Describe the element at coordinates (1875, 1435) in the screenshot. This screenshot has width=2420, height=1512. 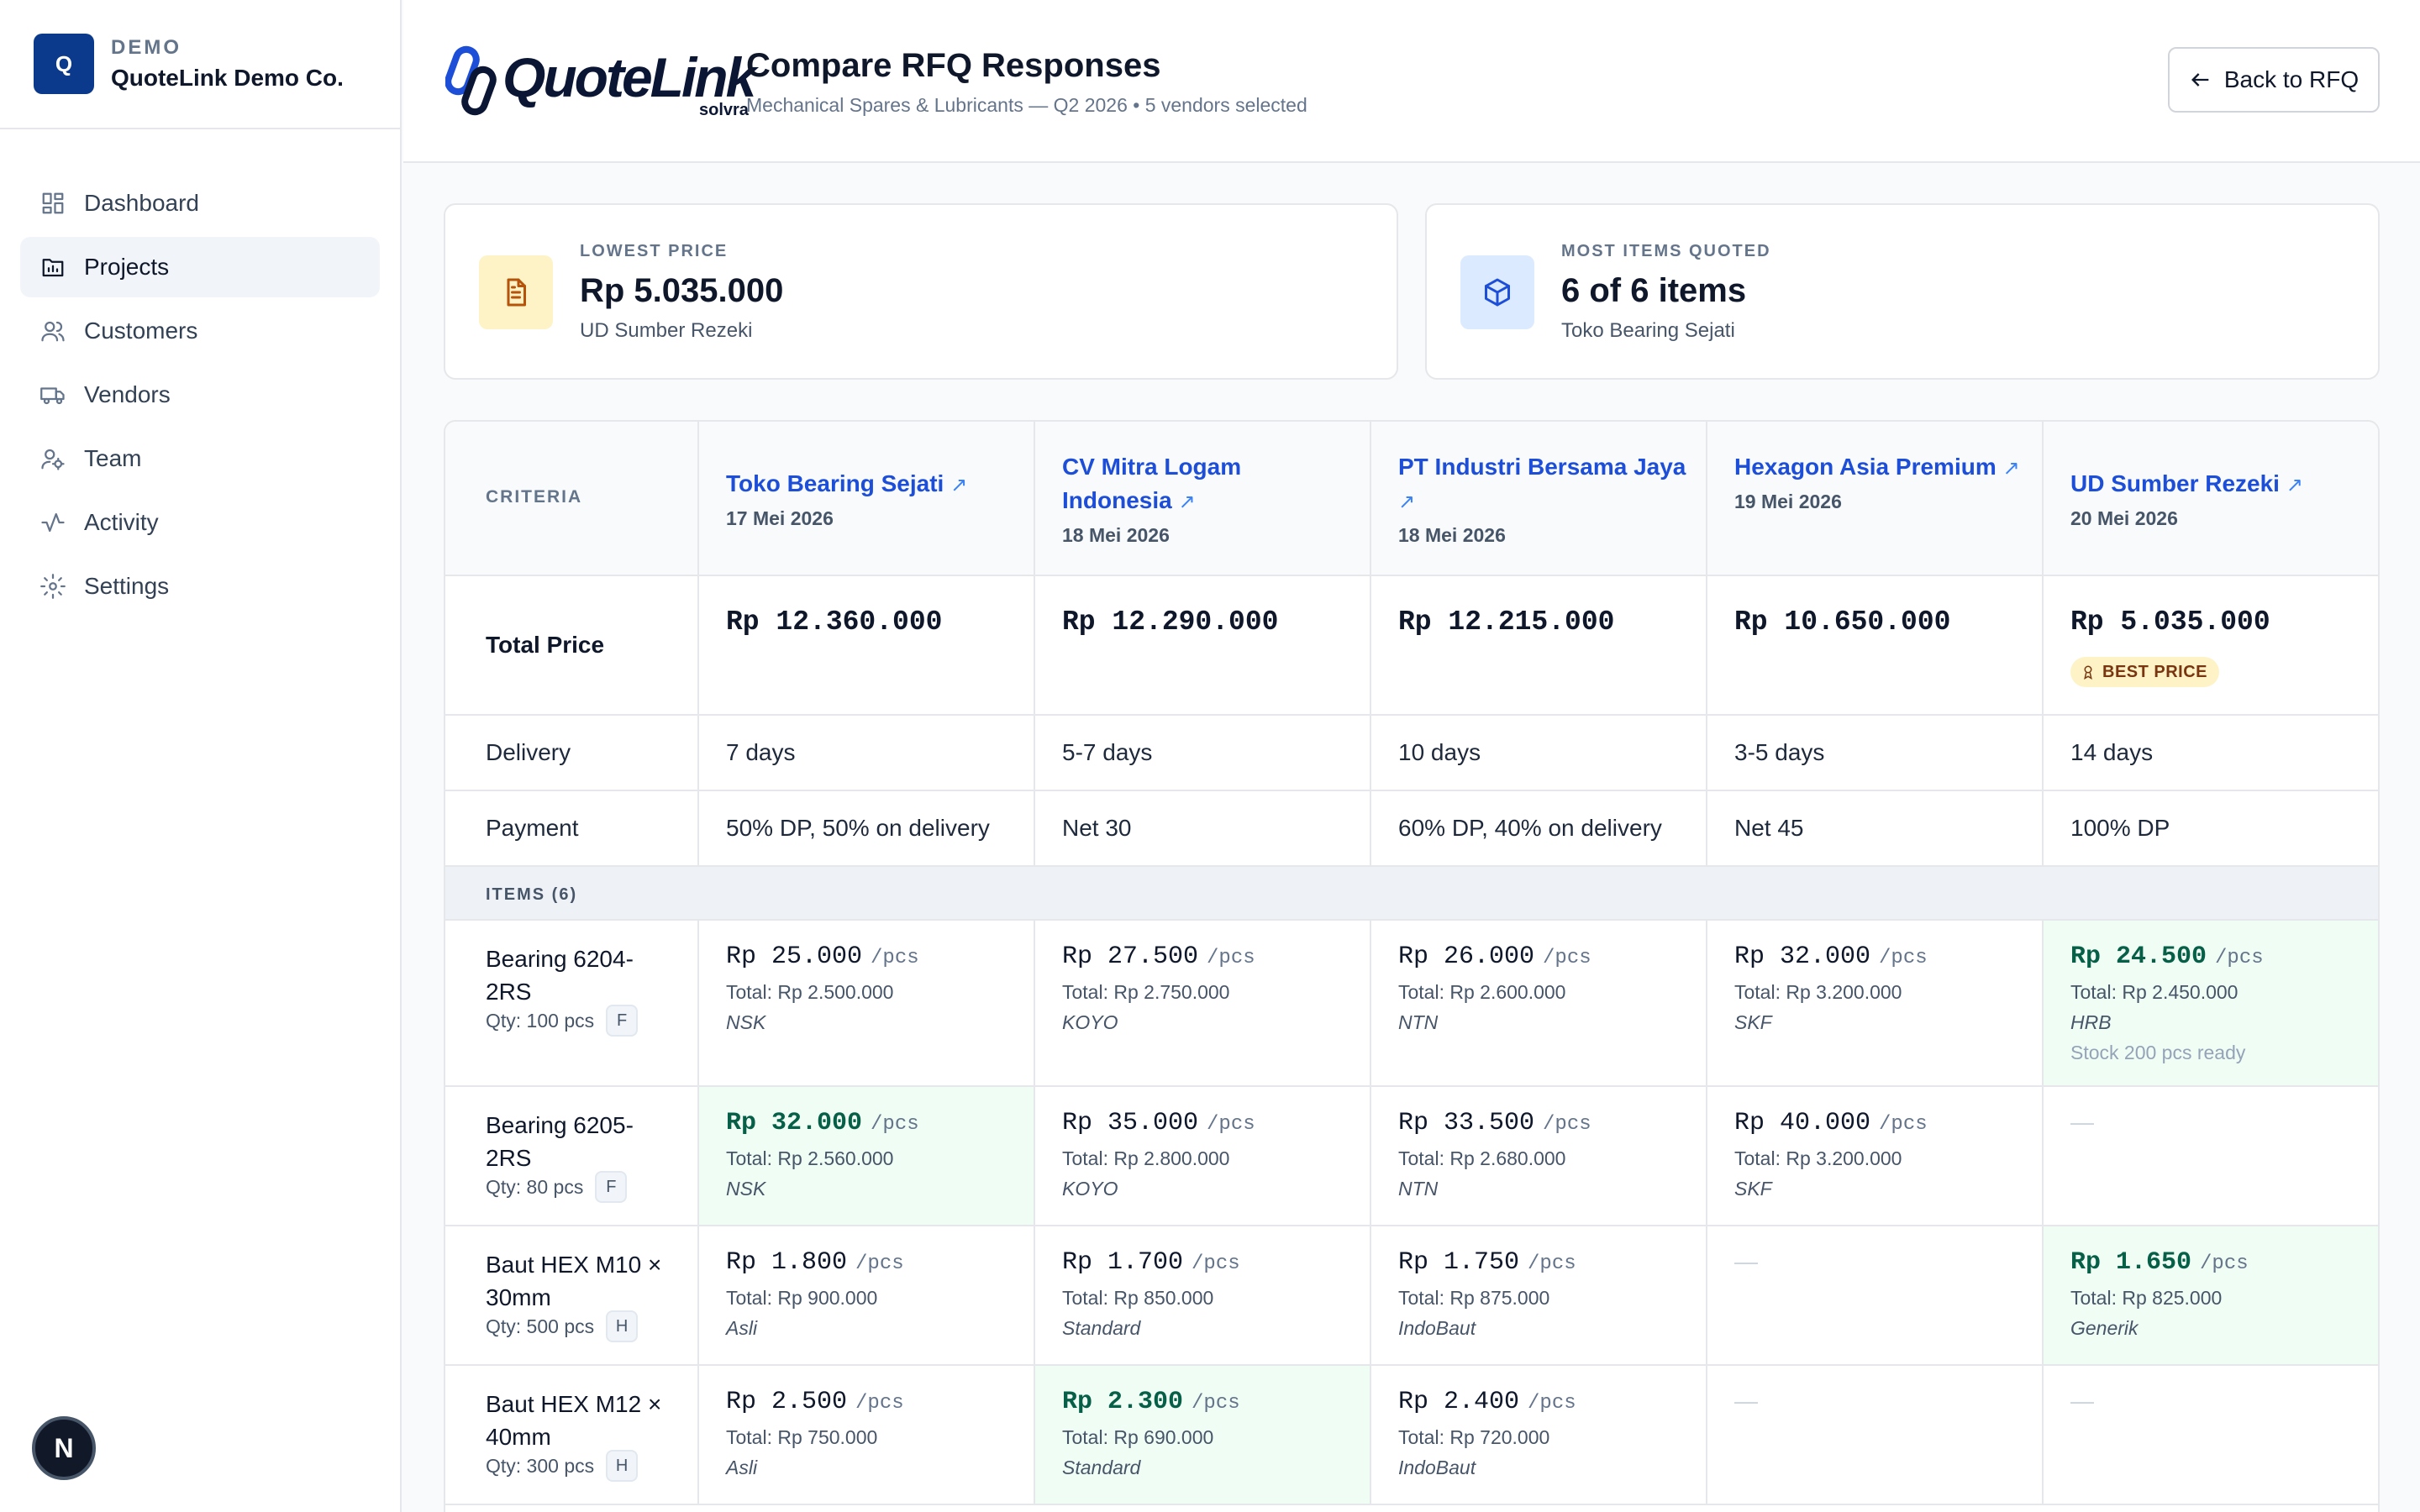
I see `quote-cell: —` at that location.